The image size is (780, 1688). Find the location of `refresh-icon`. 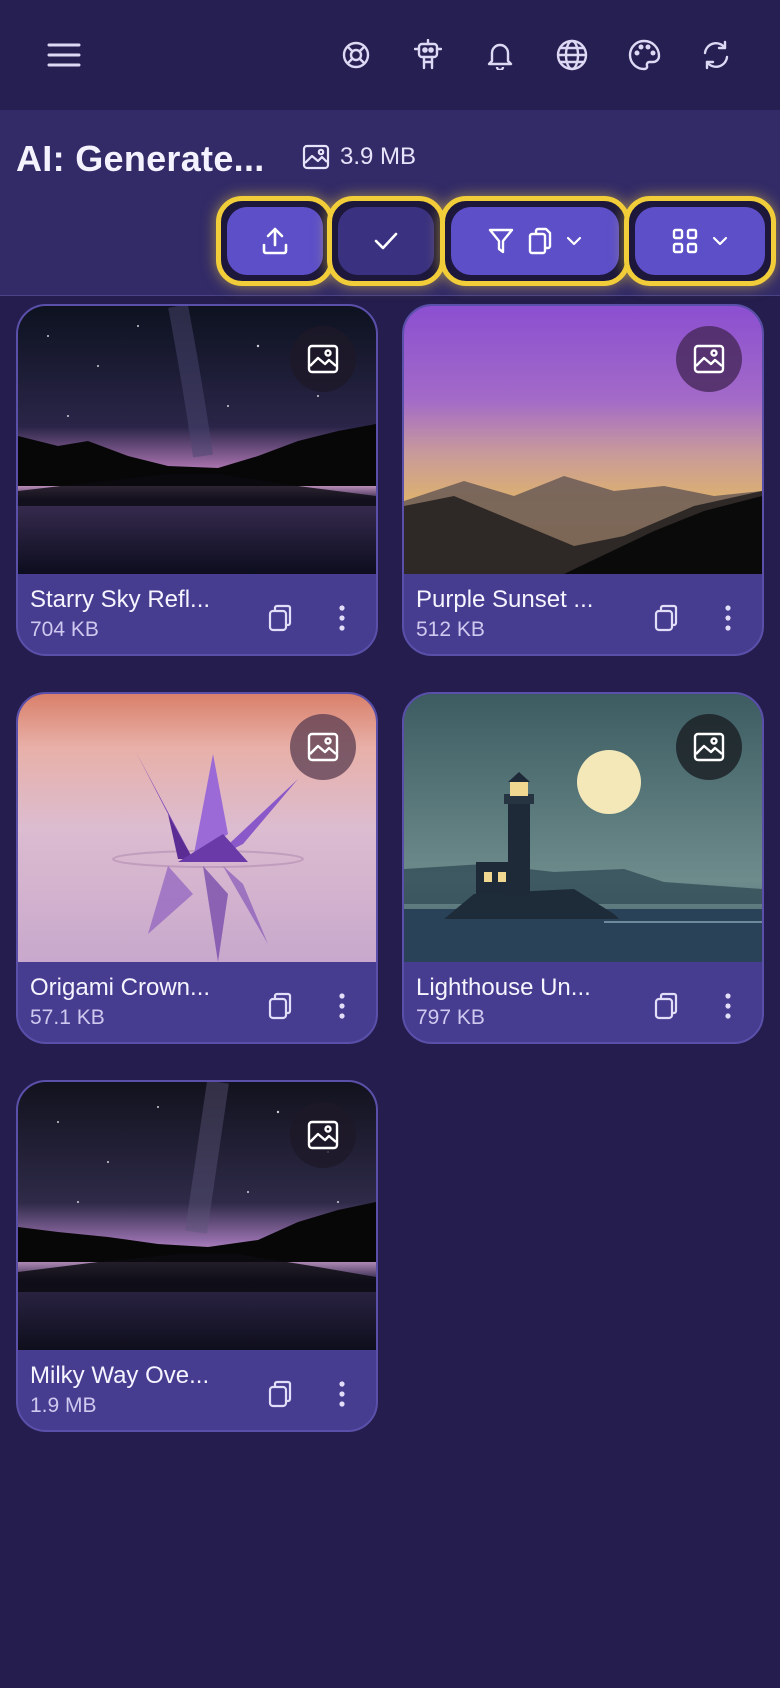

refresh-icon is located at coordinates (716, 55).